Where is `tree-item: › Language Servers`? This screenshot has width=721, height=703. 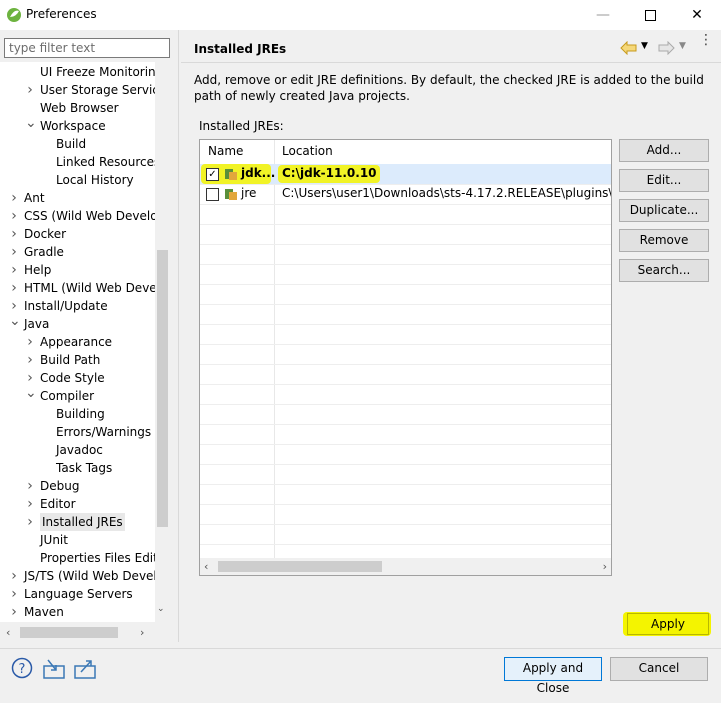
tree-item: › Language Servers is located at coordinates (77, 594).